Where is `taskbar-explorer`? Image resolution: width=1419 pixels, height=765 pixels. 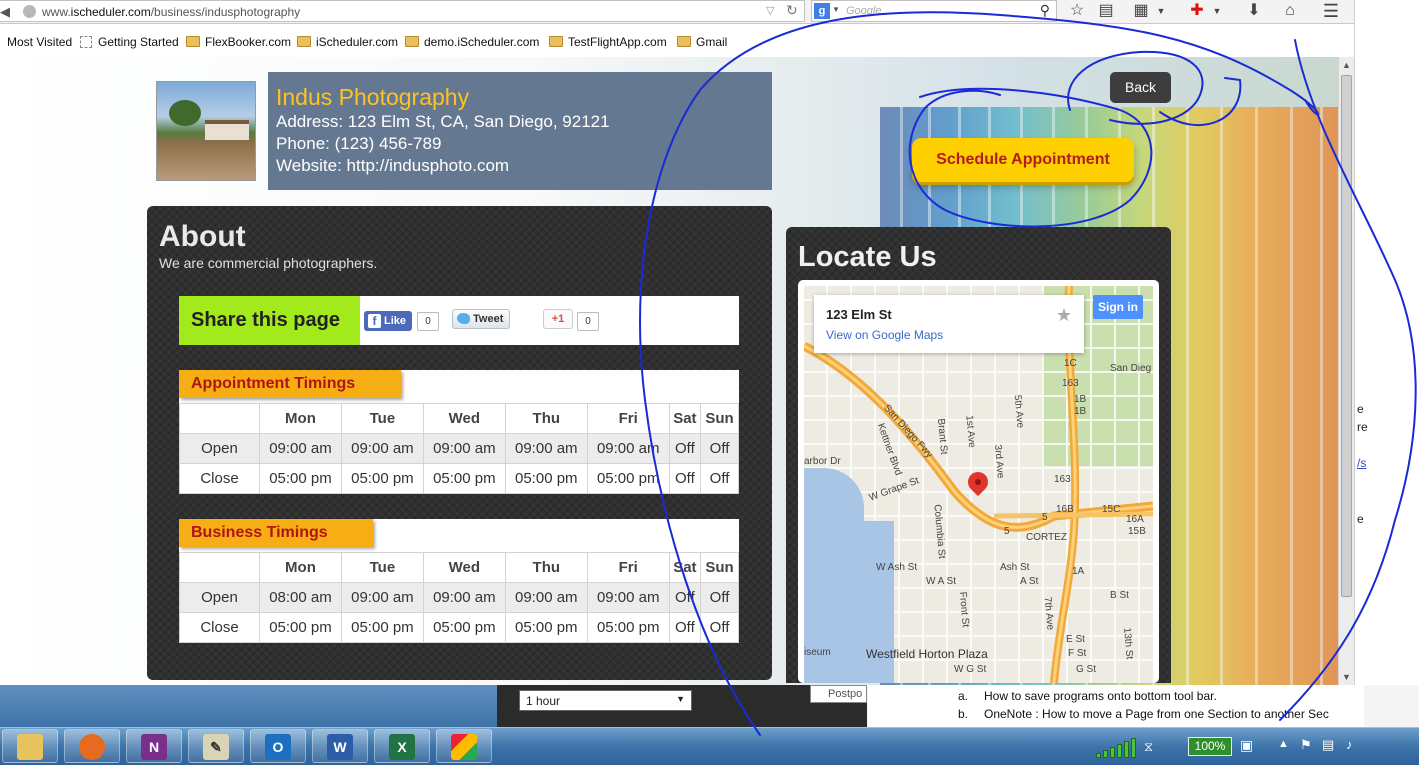
taskbar-explorer is located at coordinates (30, 746).